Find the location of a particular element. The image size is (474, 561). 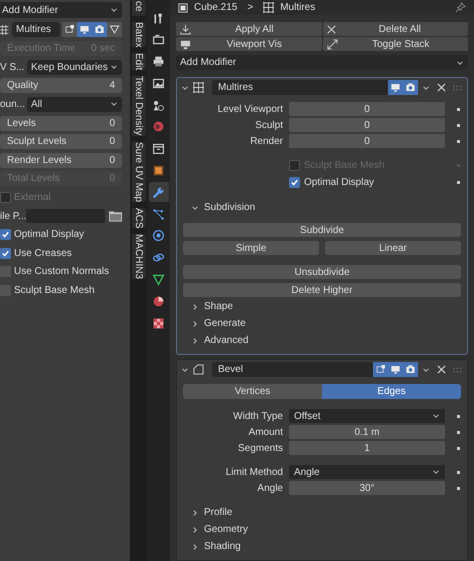

field-label: Level Viewport is located at coordinates (249, 109).